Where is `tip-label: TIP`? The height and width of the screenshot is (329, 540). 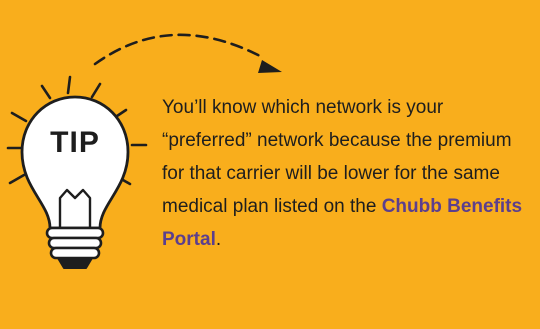 tip-label: TIP is located at coordinates (75, 142).